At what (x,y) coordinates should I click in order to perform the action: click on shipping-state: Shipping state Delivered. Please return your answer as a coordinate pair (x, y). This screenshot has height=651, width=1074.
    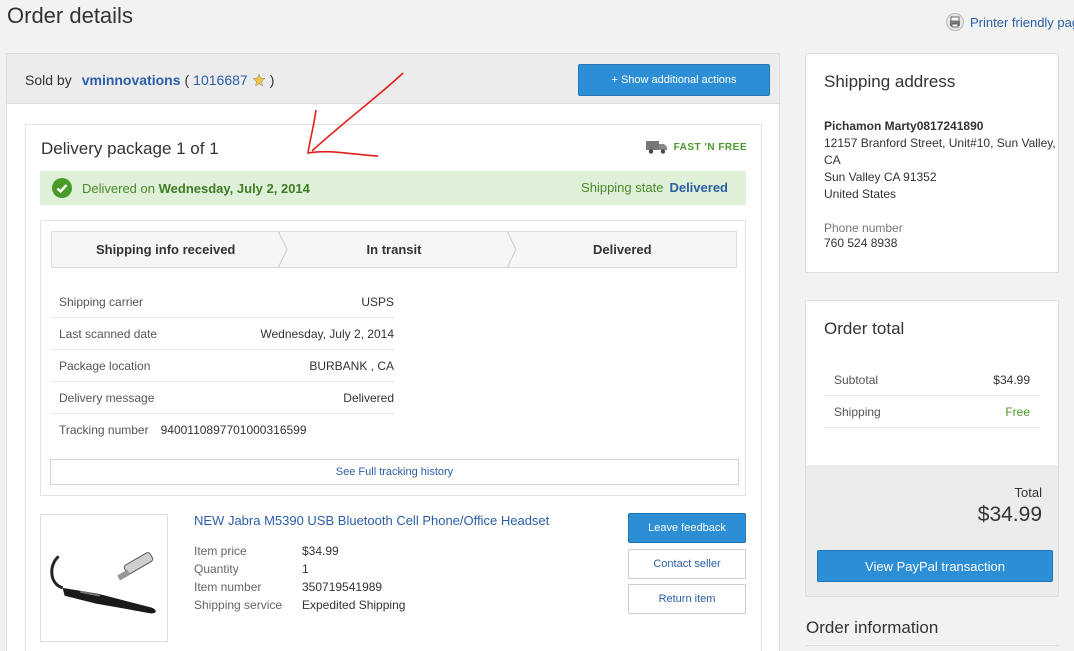
    Looking at the image, I should click on (654, 187).